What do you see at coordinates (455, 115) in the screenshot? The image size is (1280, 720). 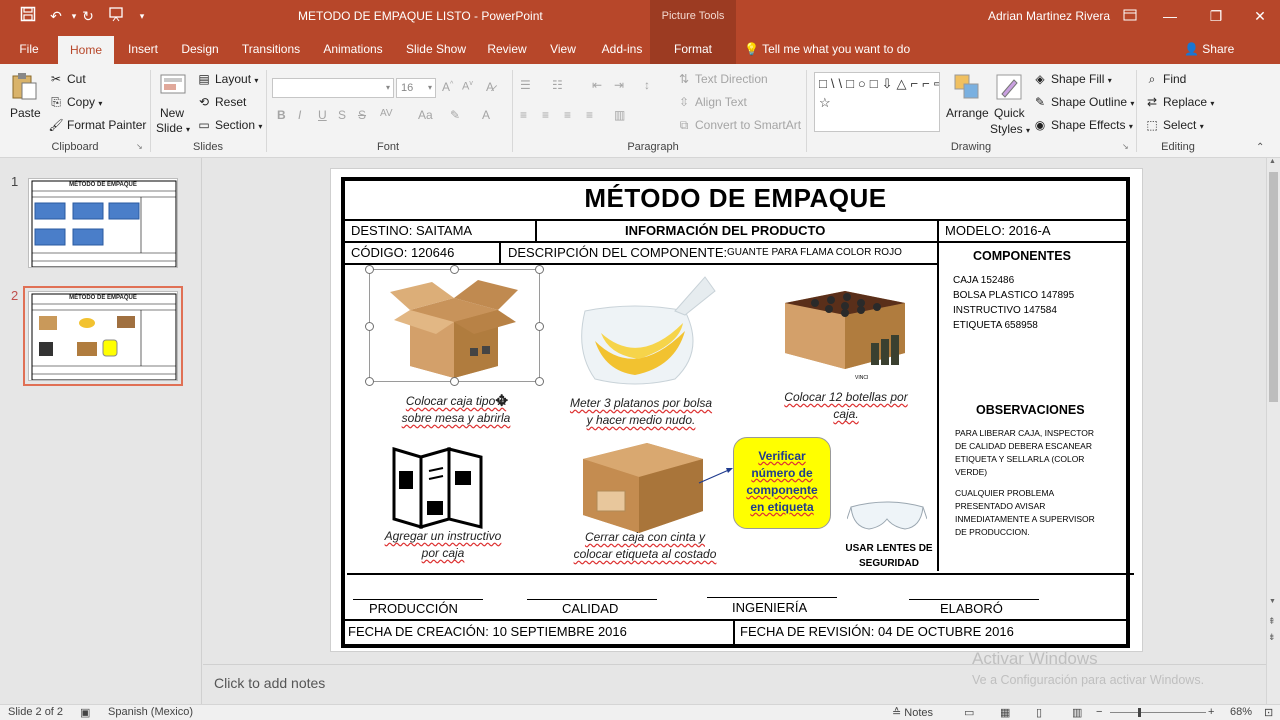 I see `highlight-icon: ✎` at bounding box center [455, 115].